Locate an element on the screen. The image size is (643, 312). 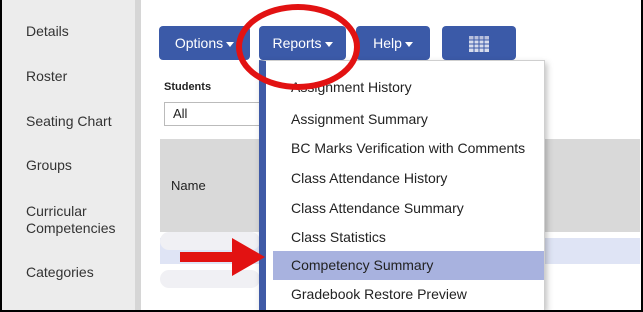
menu-item-class-statistics: Class Statistics is located at coordinates (408, 237).